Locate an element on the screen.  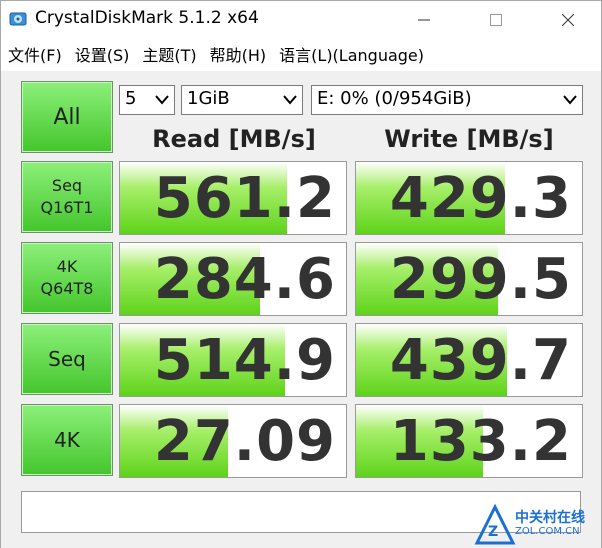
menu-settings: 设置(S) is located at coordinates (102, 53).